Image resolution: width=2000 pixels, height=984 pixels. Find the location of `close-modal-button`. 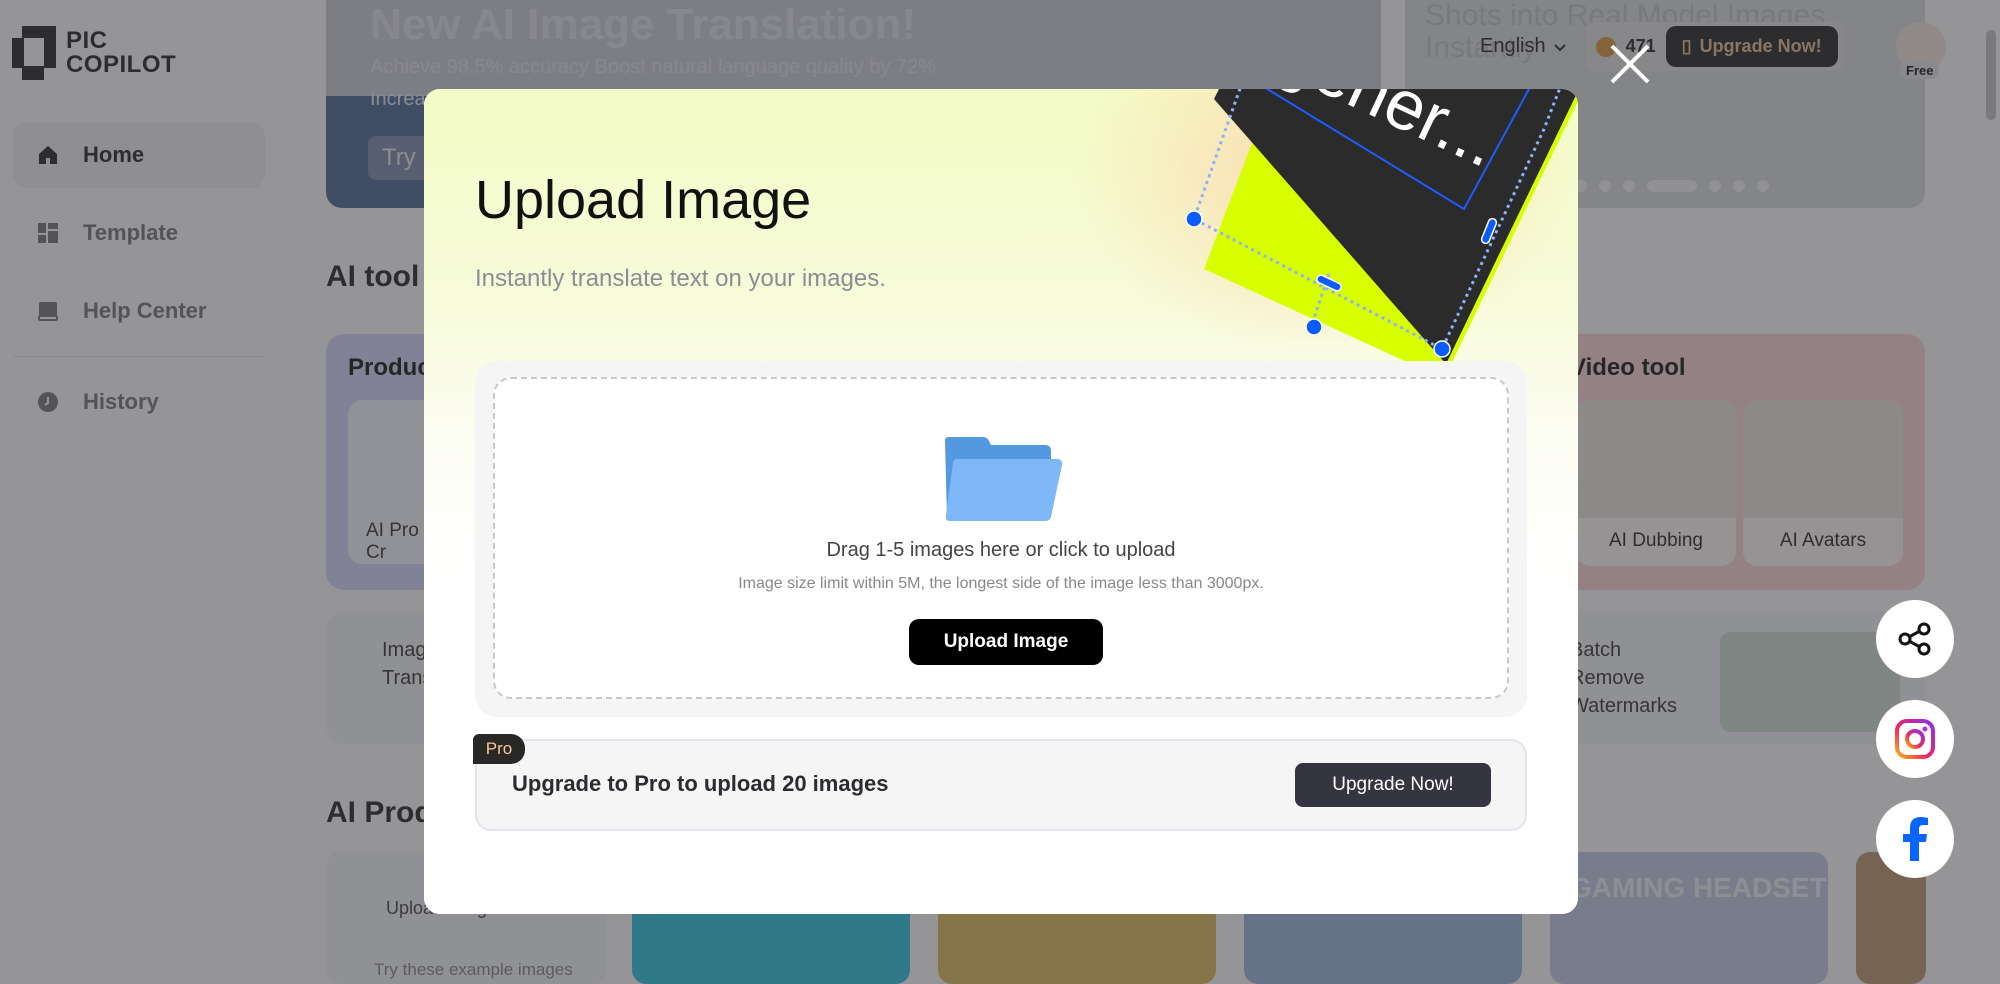

close-modal-button is located at coordinates (1630, 64).